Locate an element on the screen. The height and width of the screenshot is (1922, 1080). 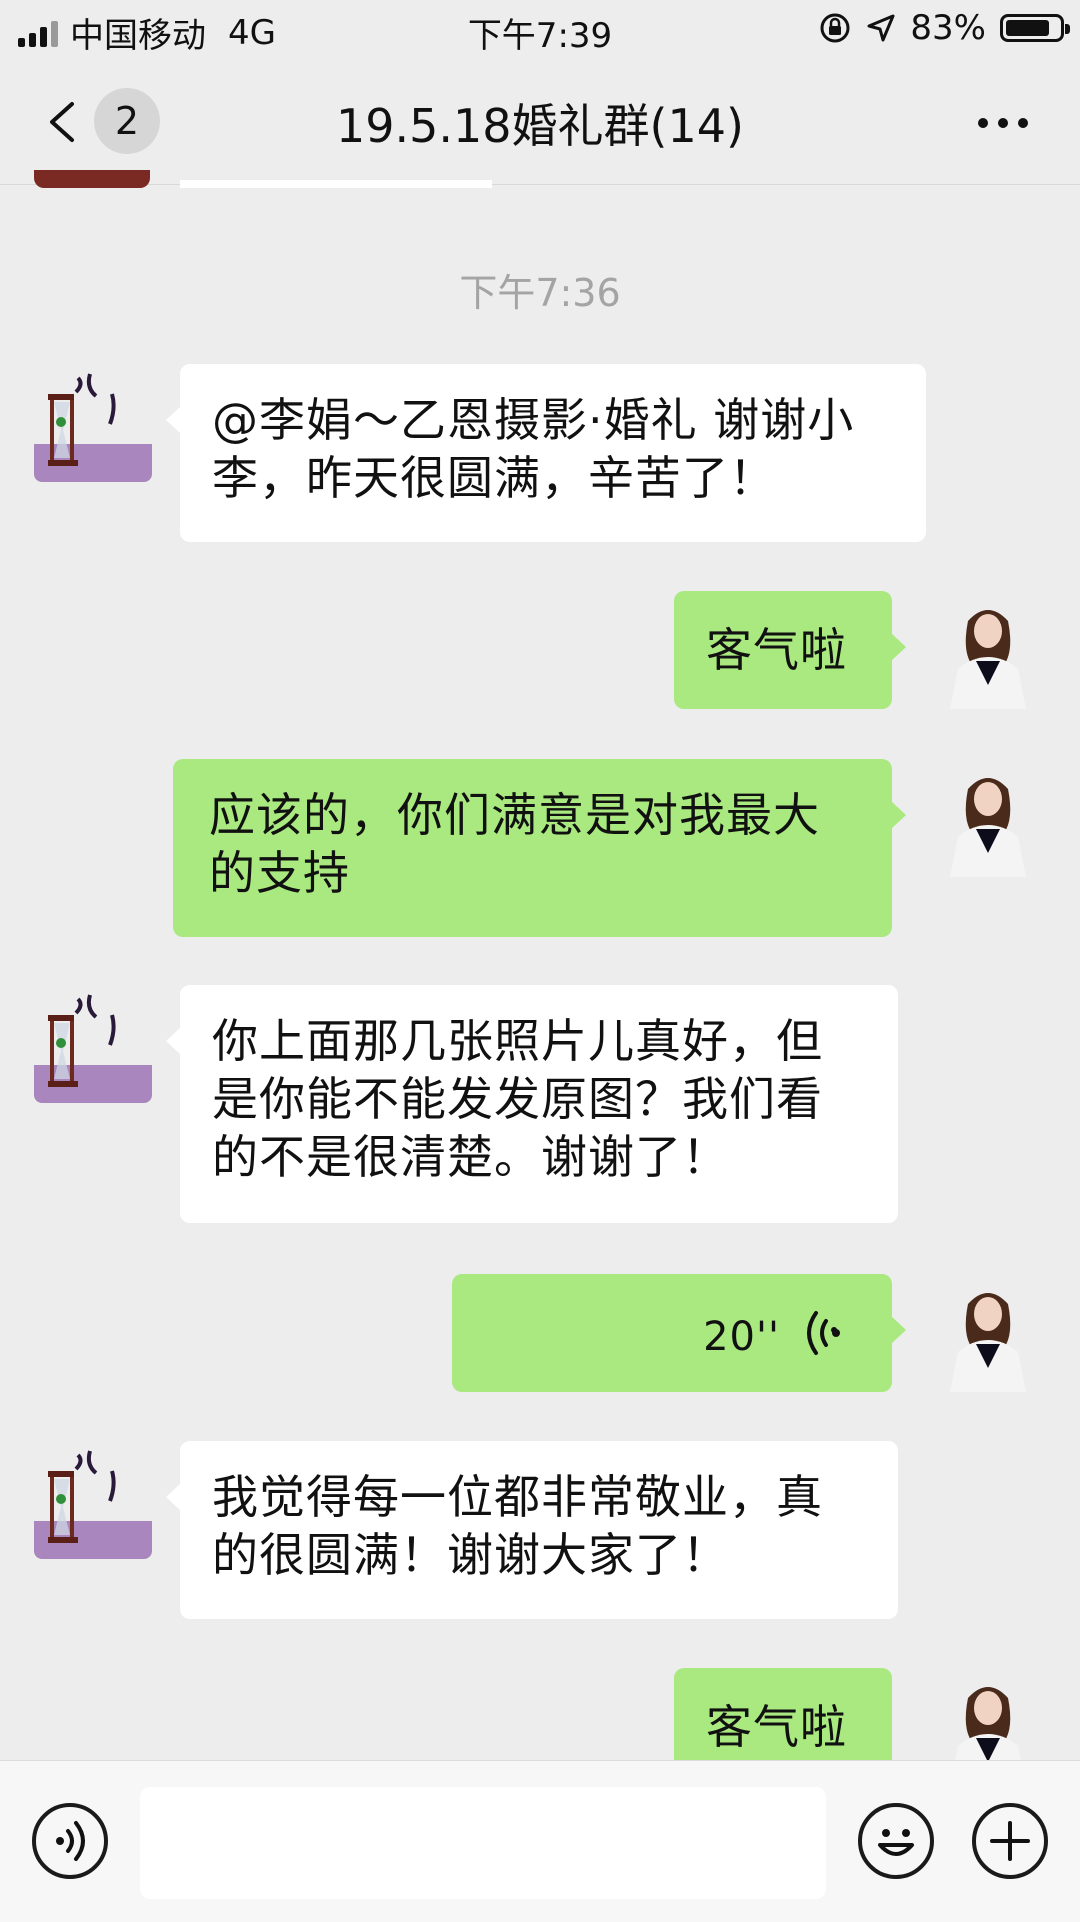
message-bubble-other: @李娟～乙恩摄影·婚礼 谢谢小李，昨天很圆满，辛苦了！ is located at coordinates (546, 453).